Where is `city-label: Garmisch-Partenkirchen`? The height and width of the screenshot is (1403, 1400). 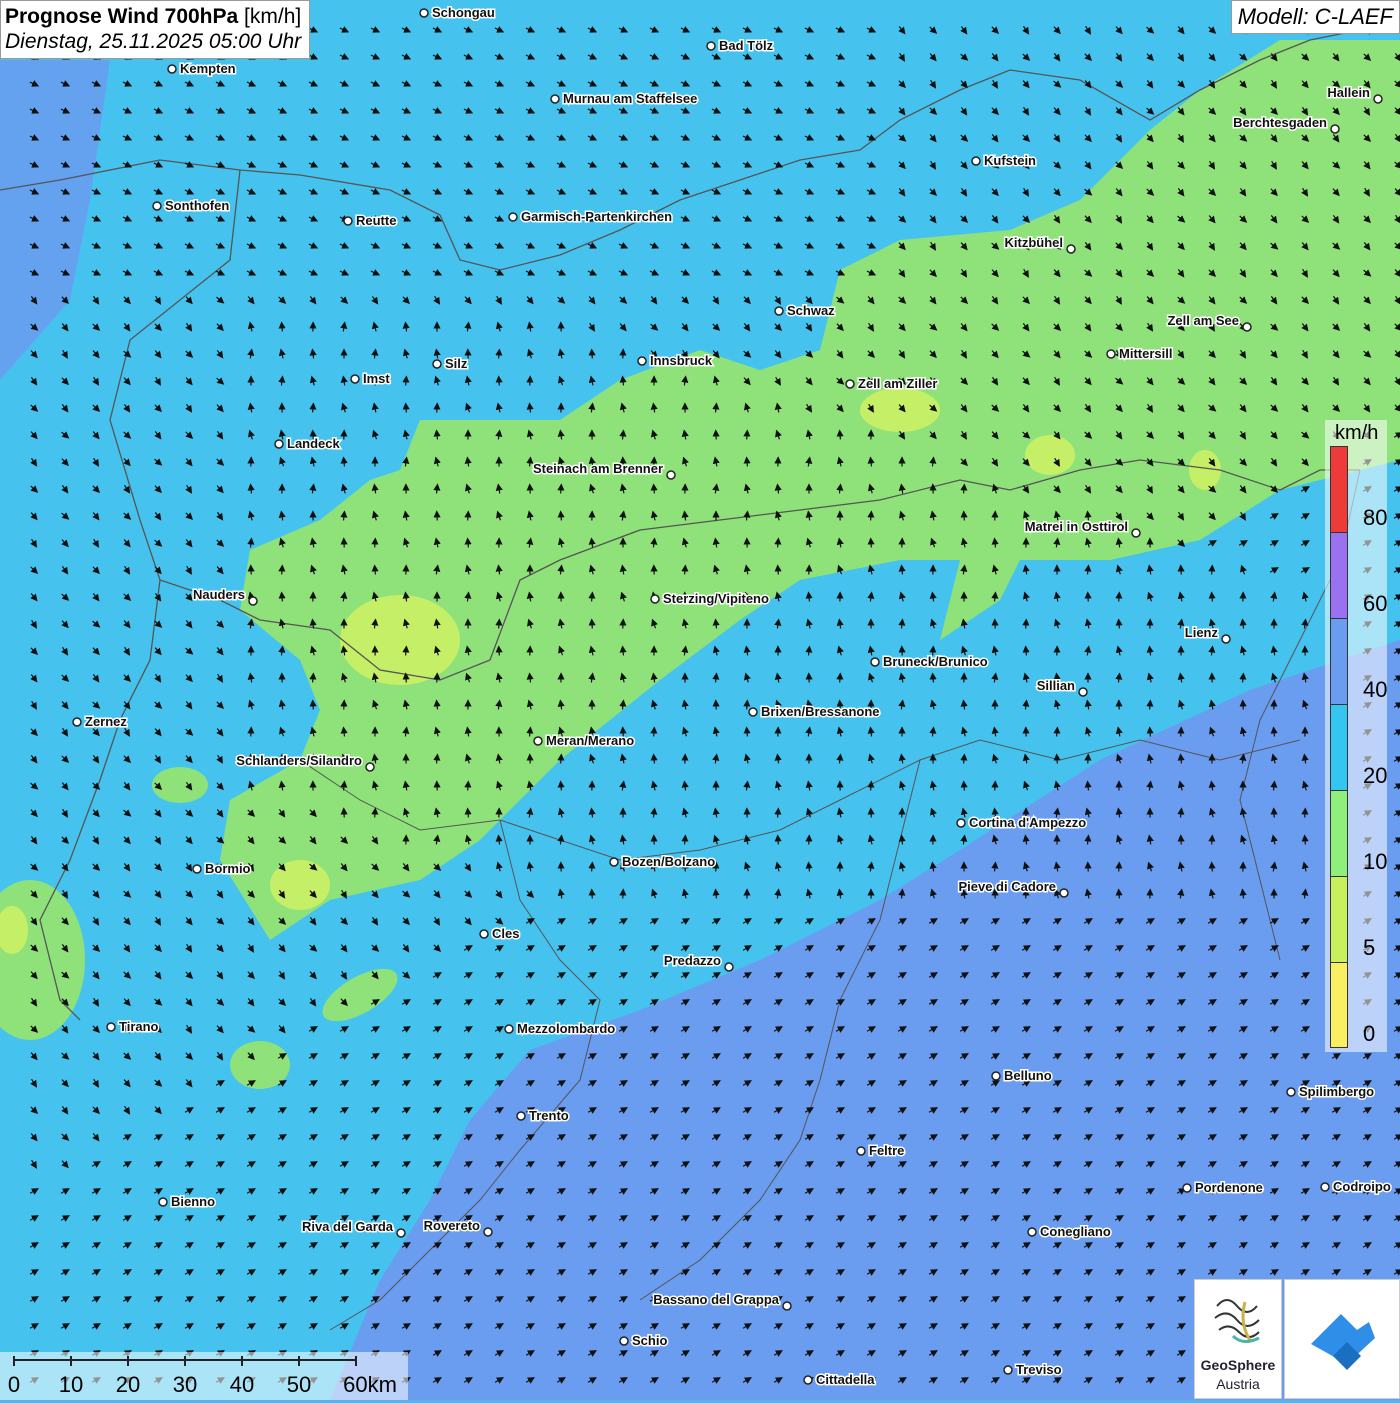
city-label: Garmisch-Partenkirchen is located at coordinates (596, 216).